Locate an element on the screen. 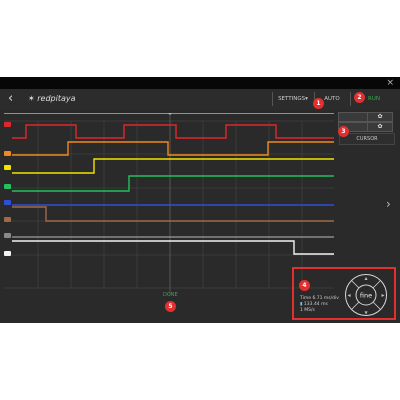  logo-text: redpitaya is located at coordinates (56, 98).